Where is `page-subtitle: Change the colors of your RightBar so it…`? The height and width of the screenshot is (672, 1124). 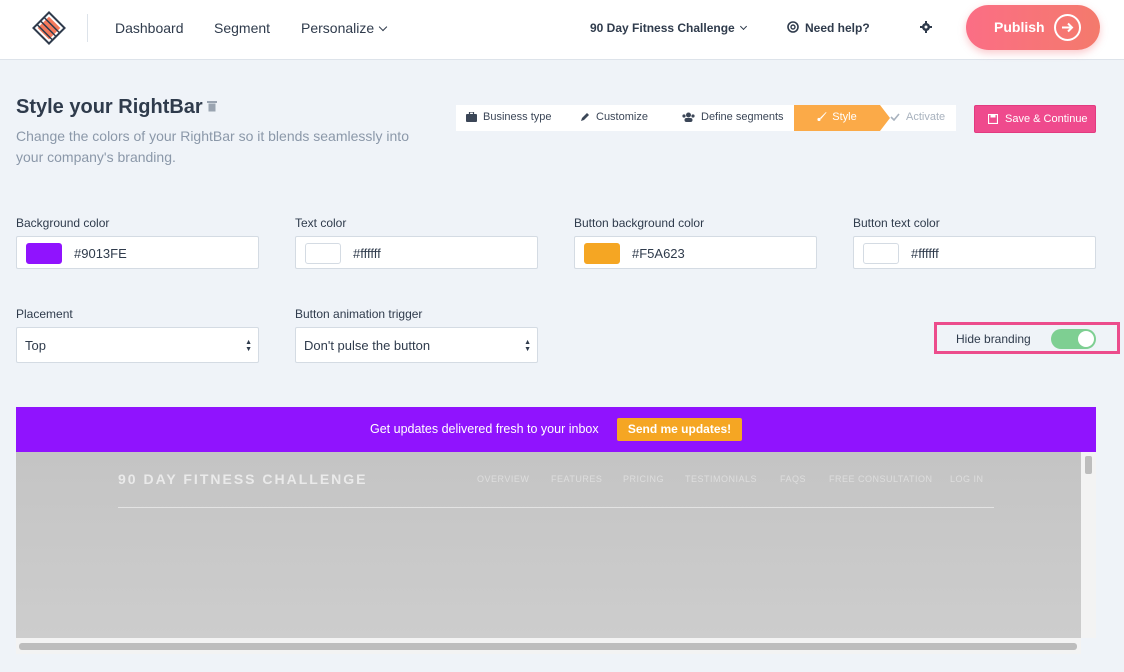 page-subtitle: Change the colors of your RightBar so it… is located at coordinates (212, 146).